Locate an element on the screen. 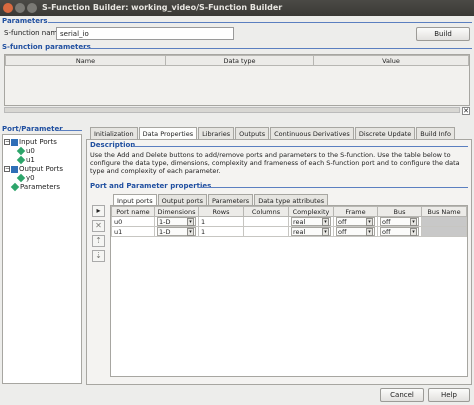 The height and width of the screenshot is (405, 474). tree-input-u0: u0 is located at coordinates (25, 151).